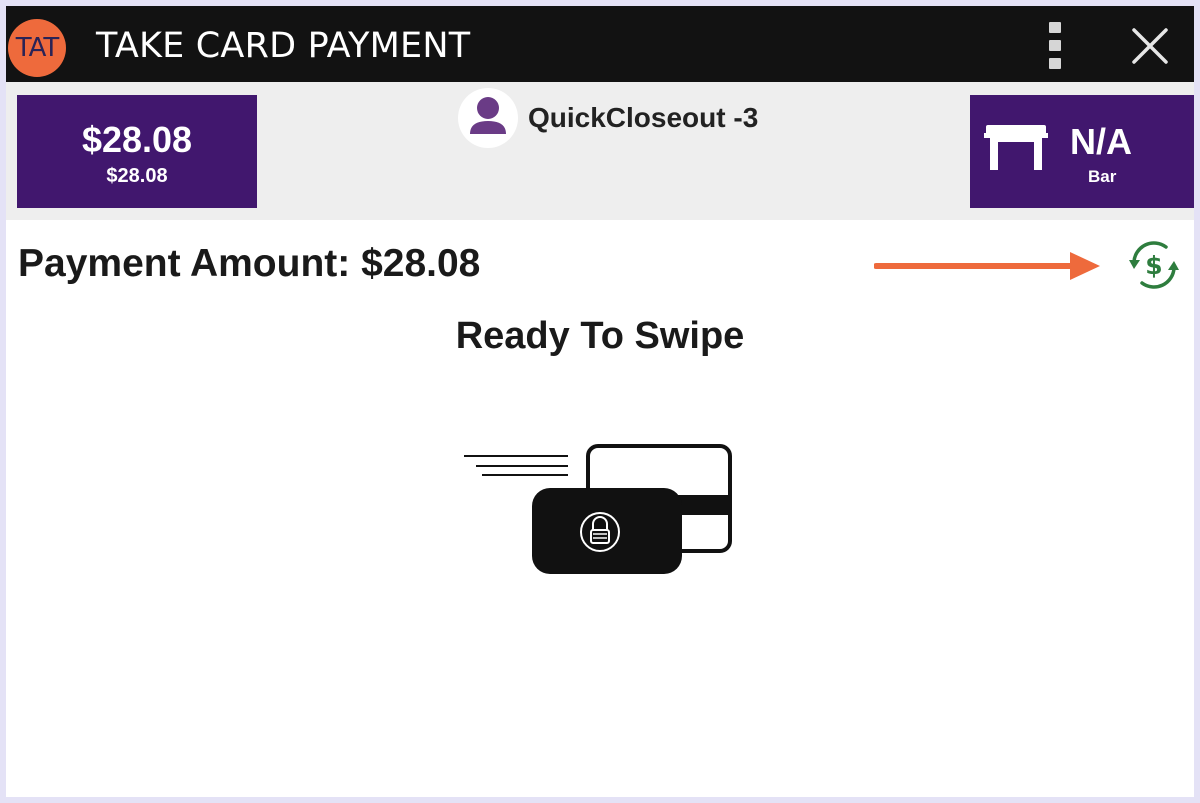 The width and height of the screenshot is (1200, 803). I want to click on user-avatar-icon, so click(488, 118).